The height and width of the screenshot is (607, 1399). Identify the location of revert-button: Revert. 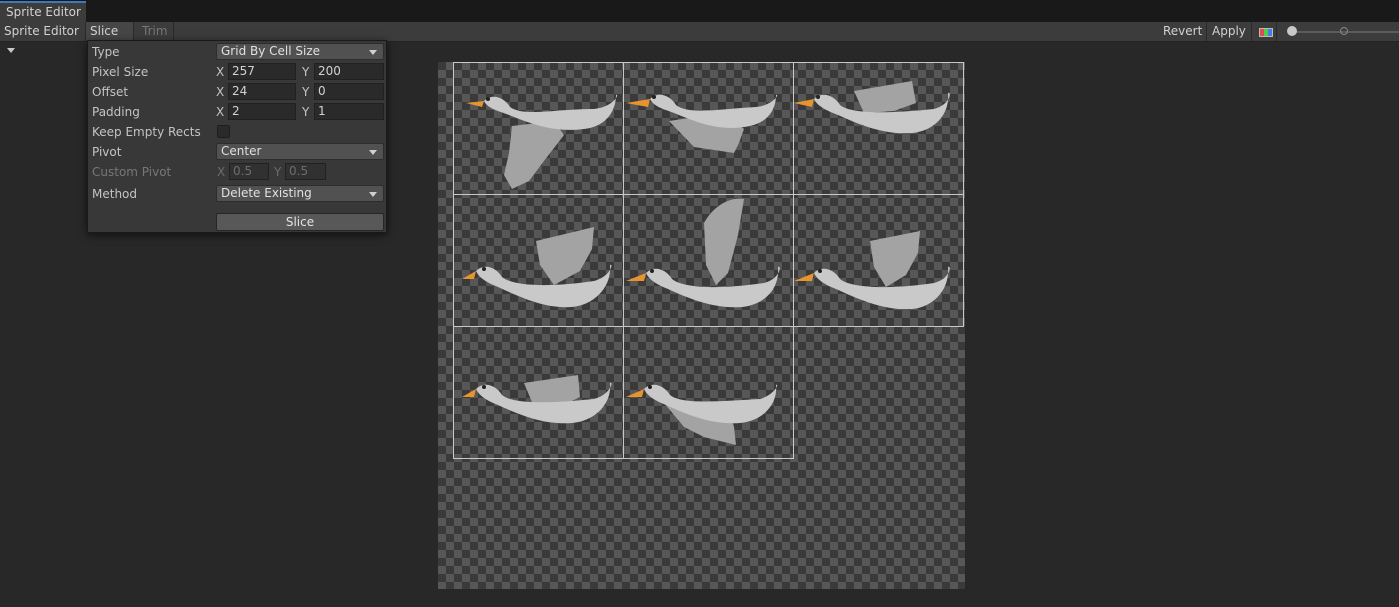
(1183, 31).